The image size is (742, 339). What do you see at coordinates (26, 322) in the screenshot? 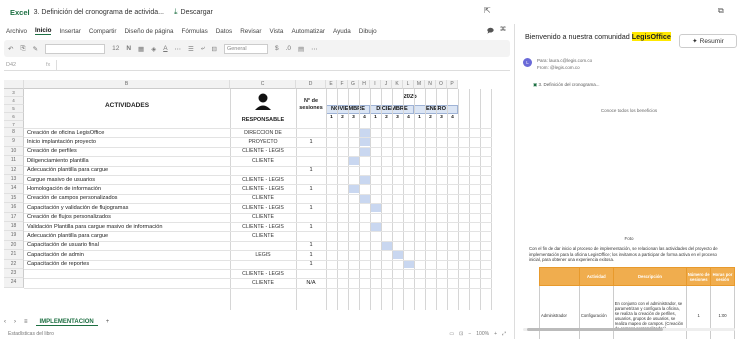
I see `all-sheets-icon: ≡` at bounding box center [26, 322].